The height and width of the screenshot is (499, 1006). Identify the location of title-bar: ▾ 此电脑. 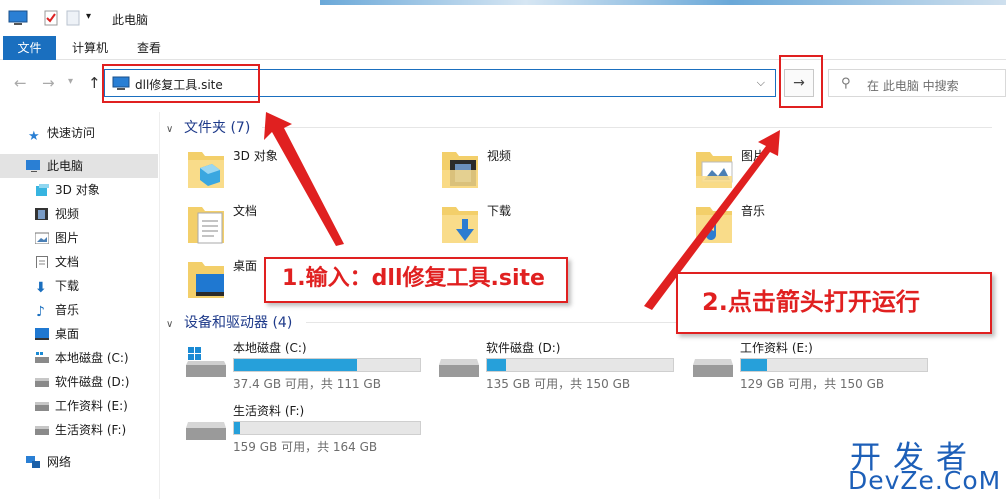
(503, 18).